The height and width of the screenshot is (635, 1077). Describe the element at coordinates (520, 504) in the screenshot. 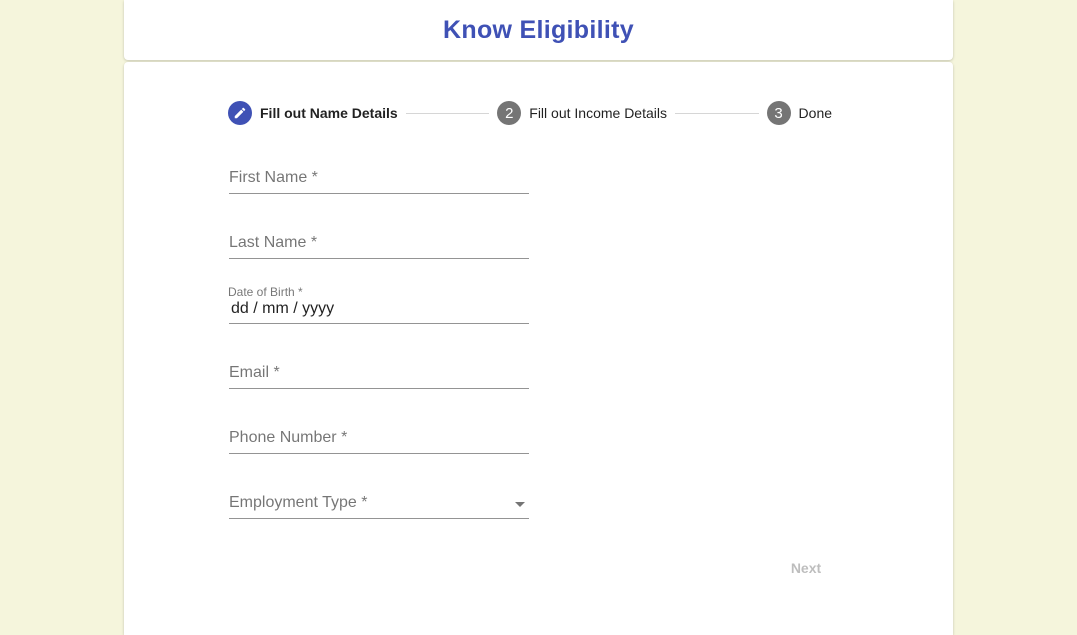

I see `arrow-drop-down-icon` at that location.